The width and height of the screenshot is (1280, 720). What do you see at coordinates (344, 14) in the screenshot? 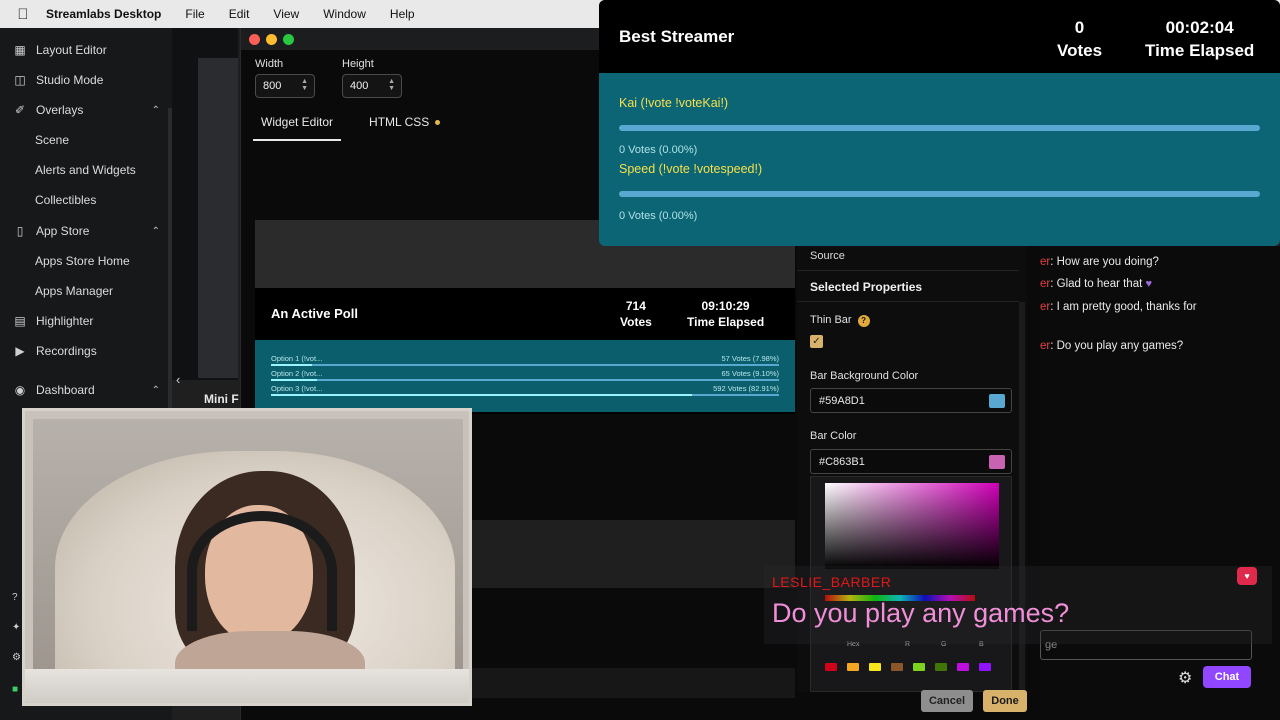
I see `menu-window: Window` at bounding box center [344, 14].